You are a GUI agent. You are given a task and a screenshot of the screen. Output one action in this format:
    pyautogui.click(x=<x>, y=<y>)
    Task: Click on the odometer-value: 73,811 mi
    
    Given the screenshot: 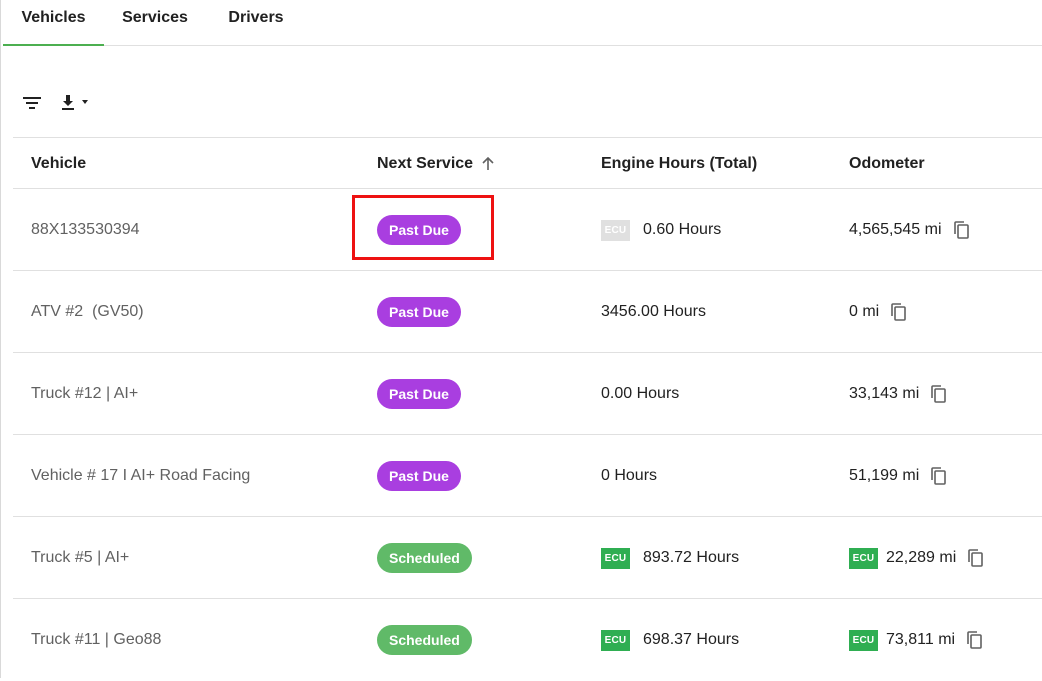 What is the action you would take?
    pyautogui.click(x=921, y=639)
    